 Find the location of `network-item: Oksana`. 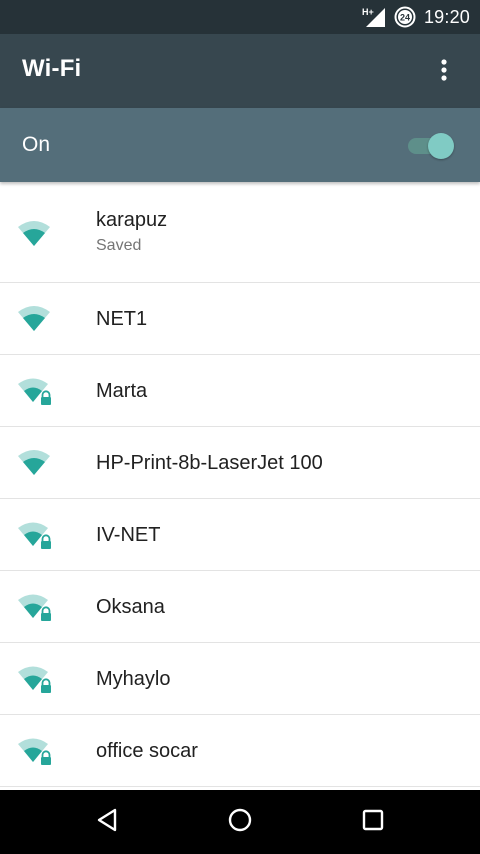

network-item: Oksana is located at coordinates (240, 607).